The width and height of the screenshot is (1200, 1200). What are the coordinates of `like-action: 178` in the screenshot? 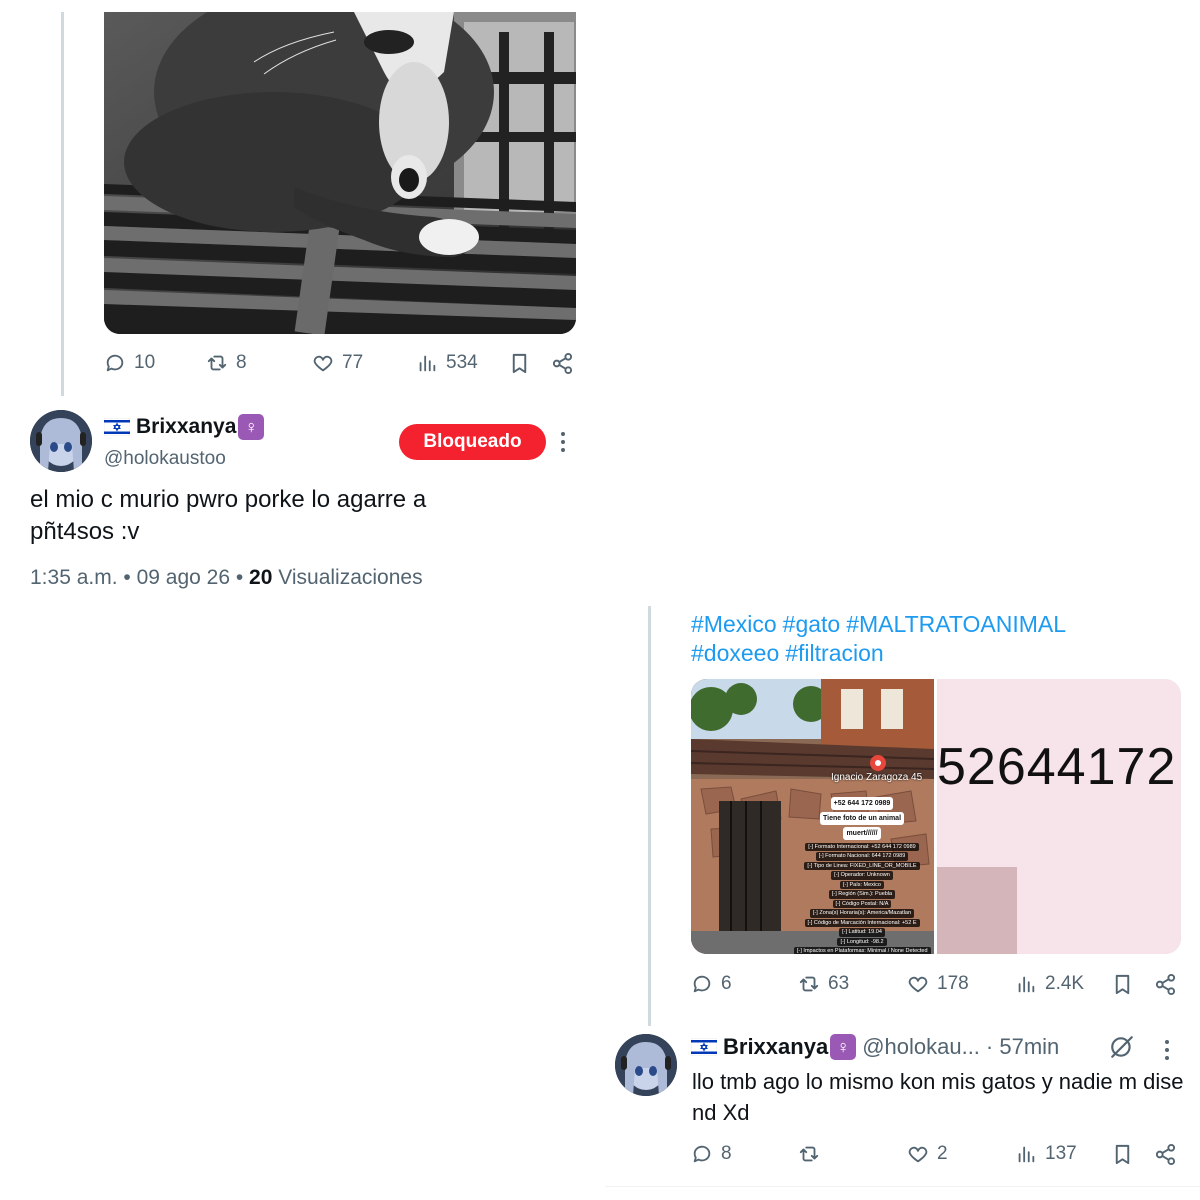 It's located at (938, 984).